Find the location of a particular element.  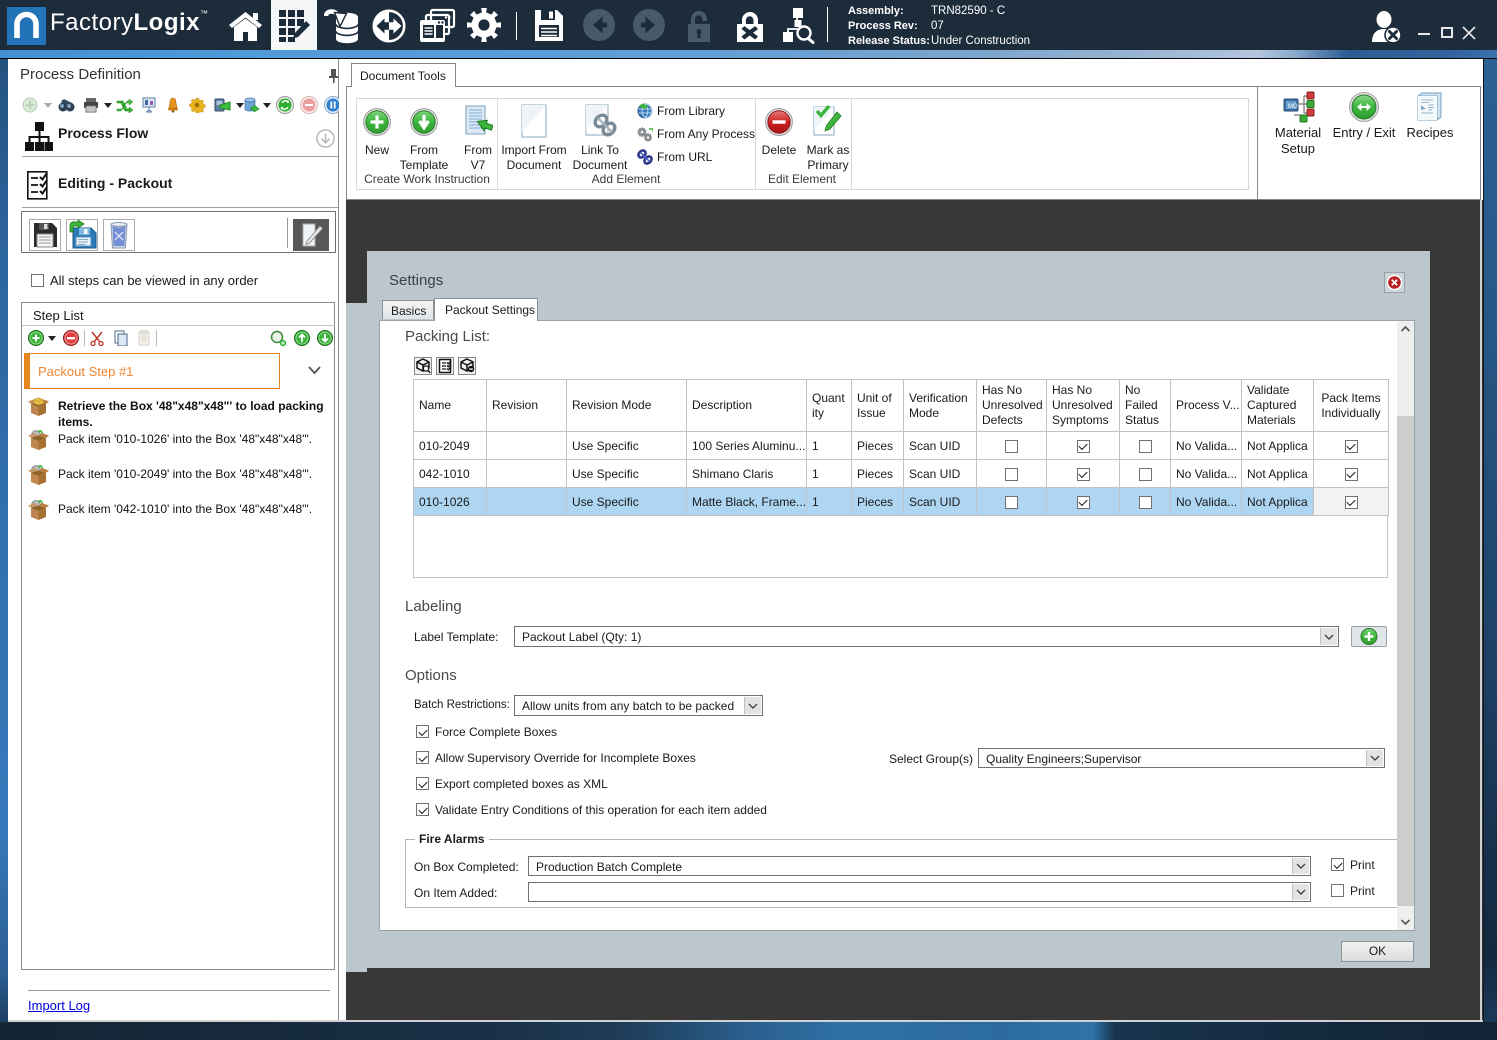

svg-text: MO is located at coordinates (1293, 107).